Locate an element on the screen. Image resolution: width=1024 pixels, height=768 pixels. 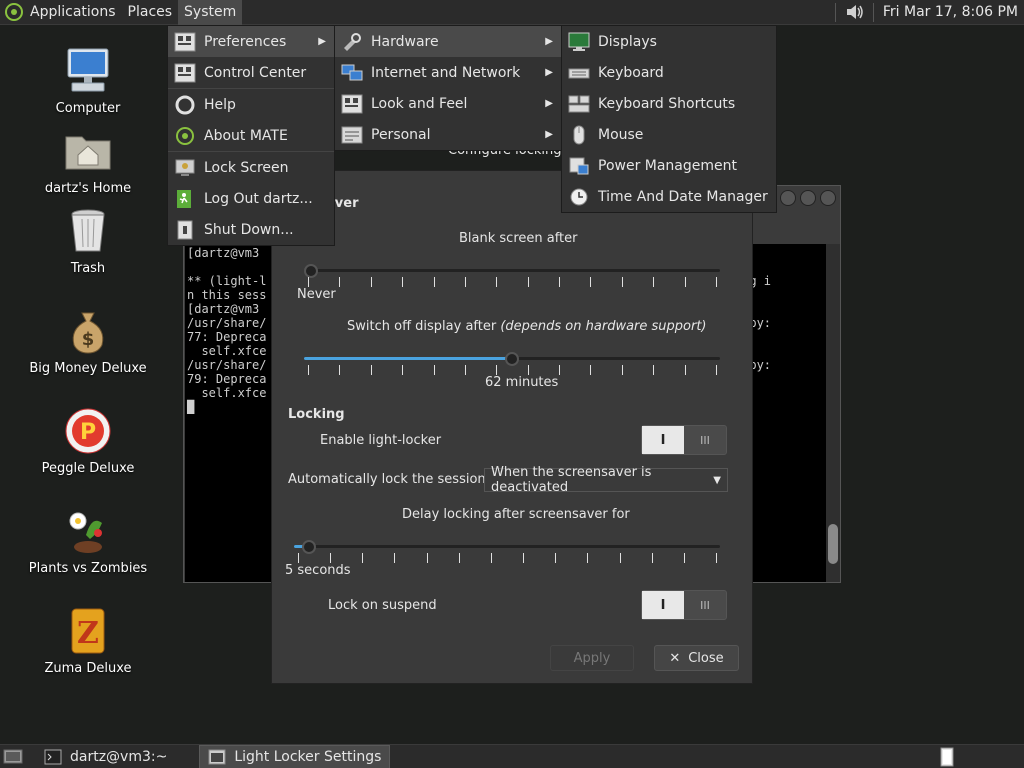
scrollbar-thumb is located at coordinates (833, 544).